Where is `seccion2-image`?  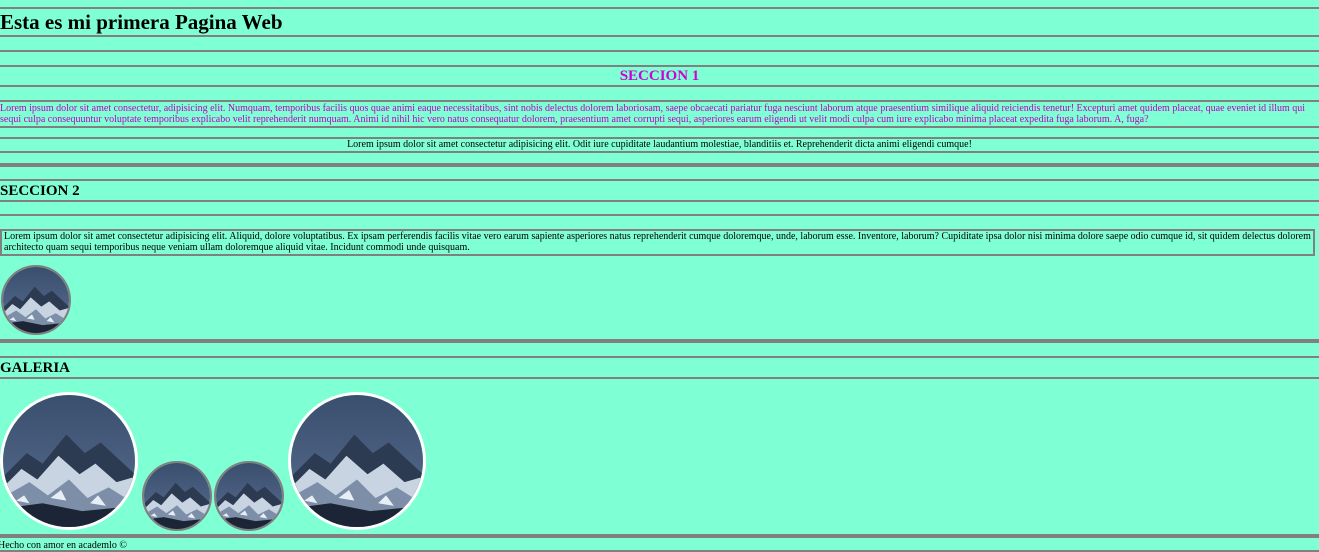 seccion2-image is located at coordinates (36, 300).